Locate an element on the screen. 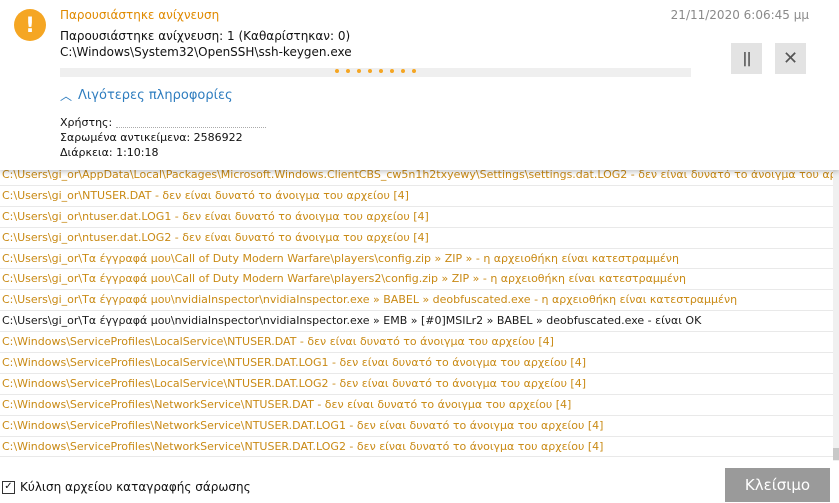 The image size is (839, 503). chevron-up-icon: ︿ is located at coordinates (66, 96).